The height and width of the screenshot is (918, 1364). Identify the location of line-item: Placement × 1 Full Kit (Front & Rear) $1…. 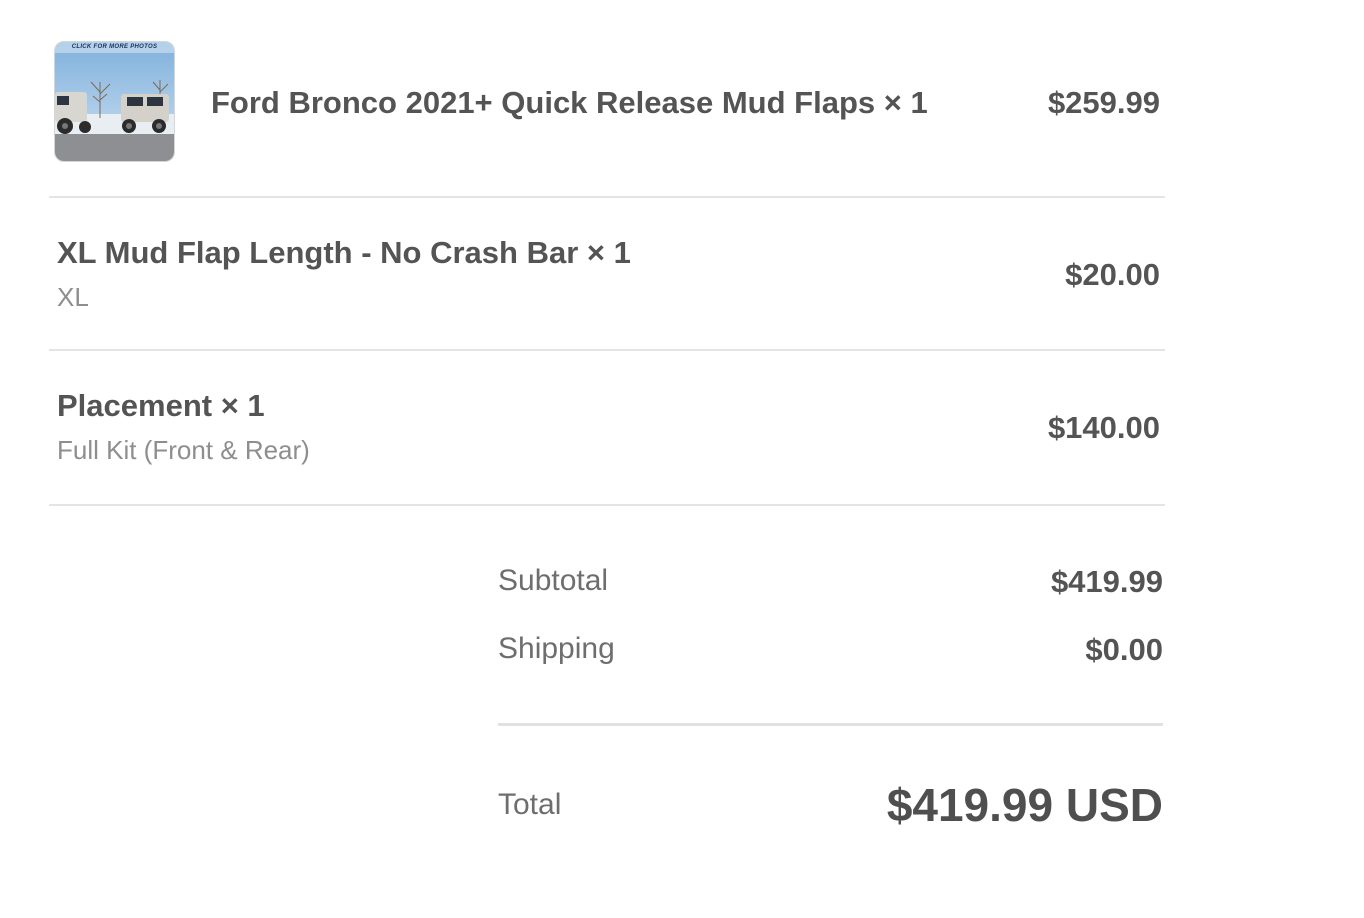
(607, 428).